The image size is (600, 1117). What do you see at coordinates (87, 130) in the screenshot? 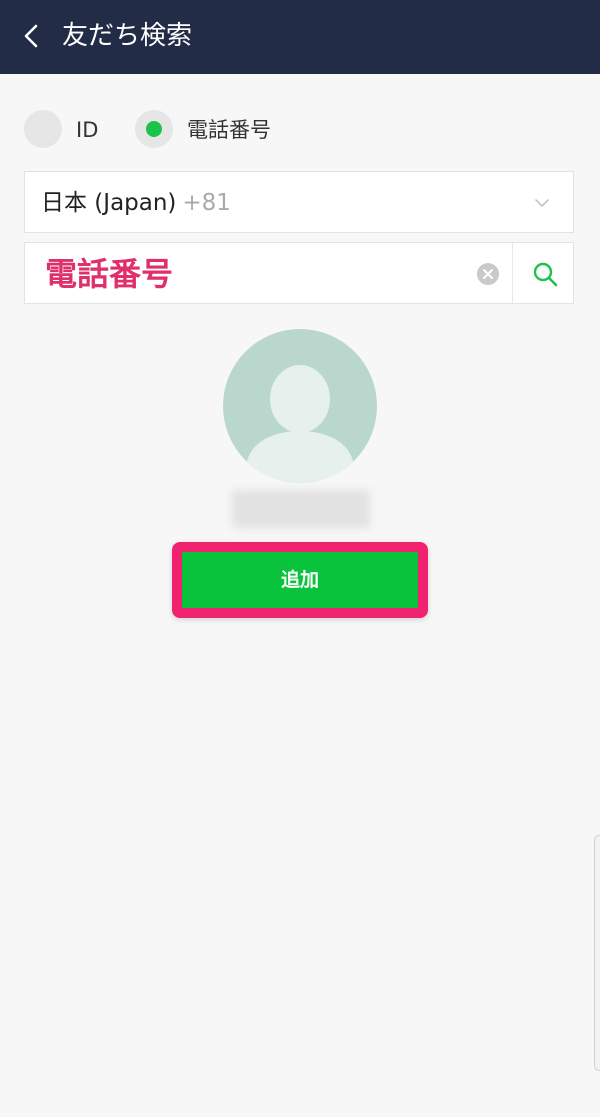
I see `radio-id-label: ID` at bounding box center [87, 130].